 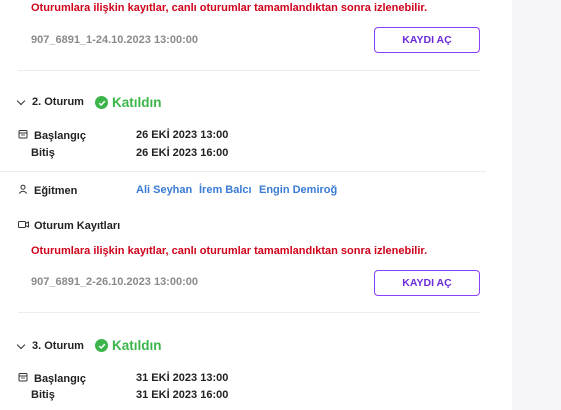 I want to click on instructor-link: Ali Seyhan, so click(x=164, y=190).